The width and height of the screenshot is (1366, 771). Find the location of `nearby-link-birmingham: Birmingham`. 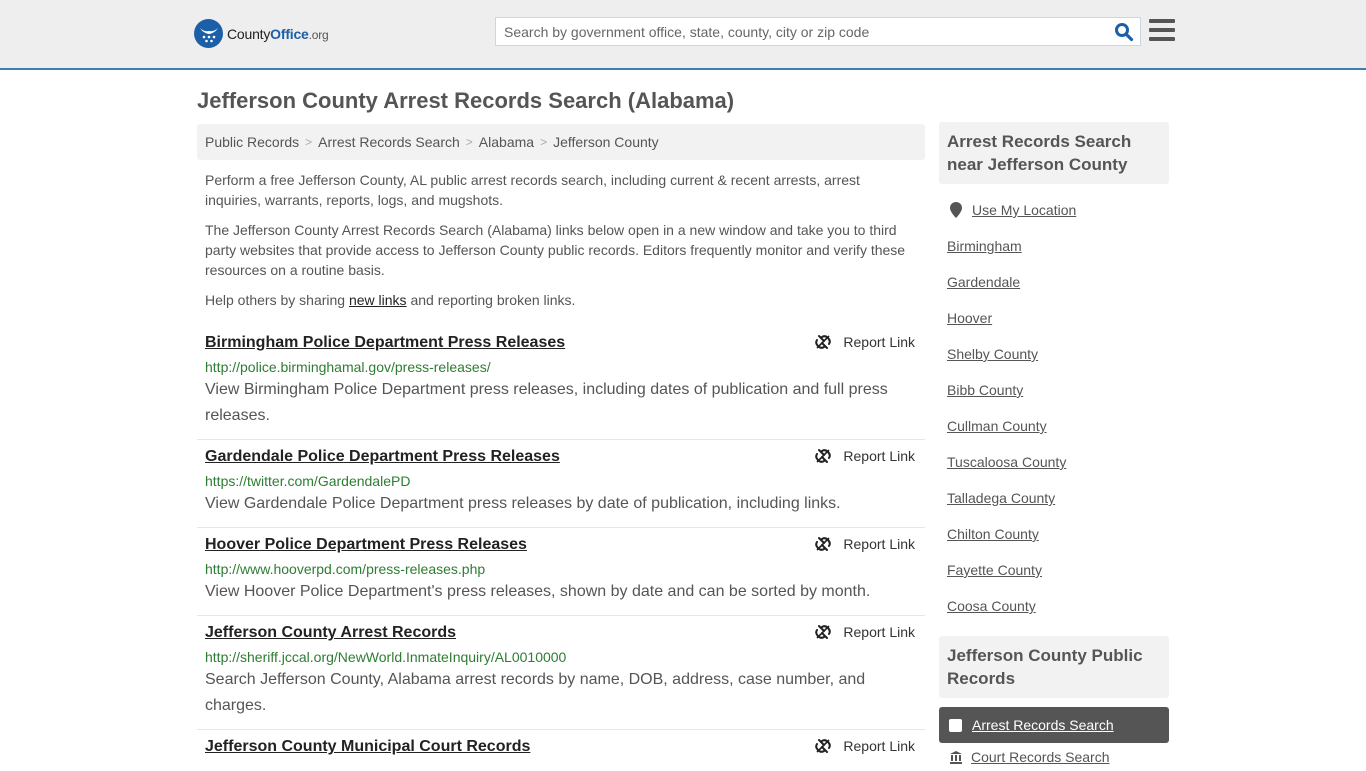

nearby-link-birmingham: Birmingham is located at coordinates (1054, 246).